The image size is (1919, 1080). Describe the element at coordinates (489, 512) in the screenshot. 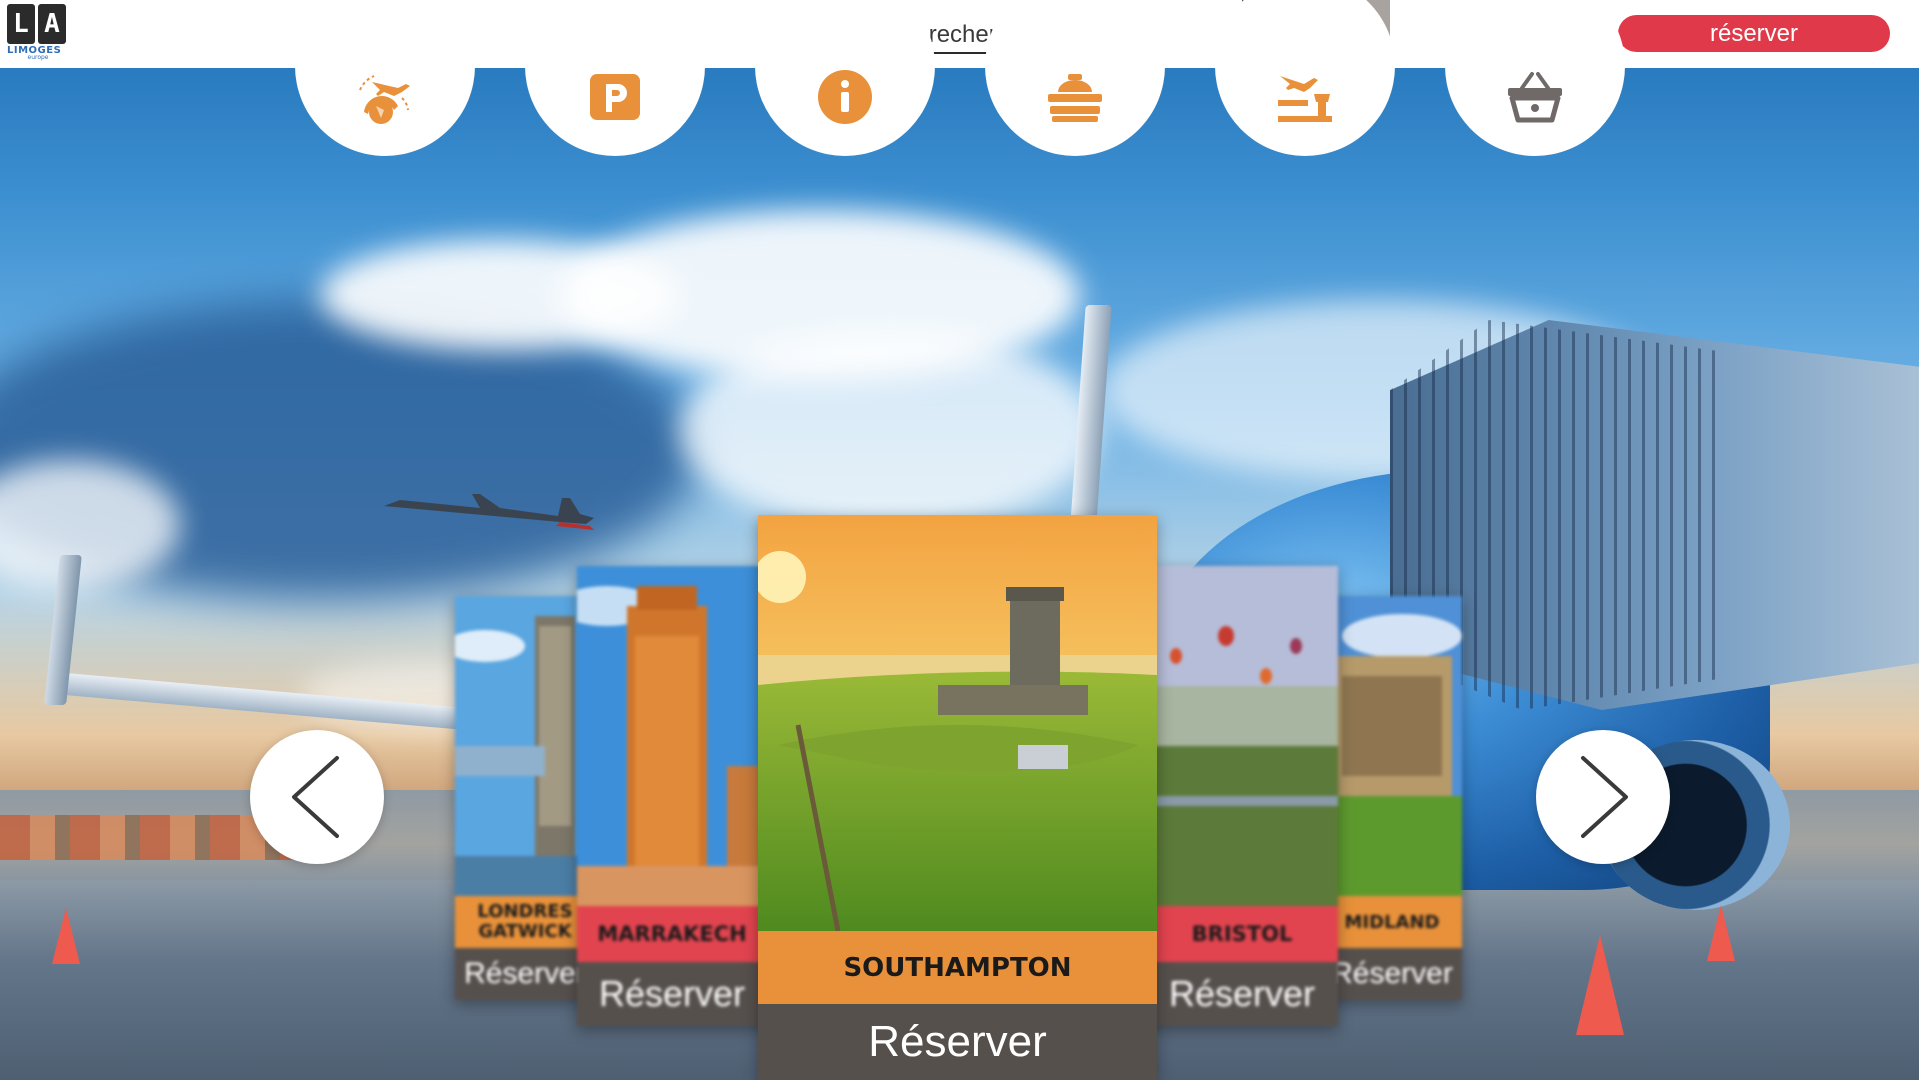

I see `airplane-image` at that location.